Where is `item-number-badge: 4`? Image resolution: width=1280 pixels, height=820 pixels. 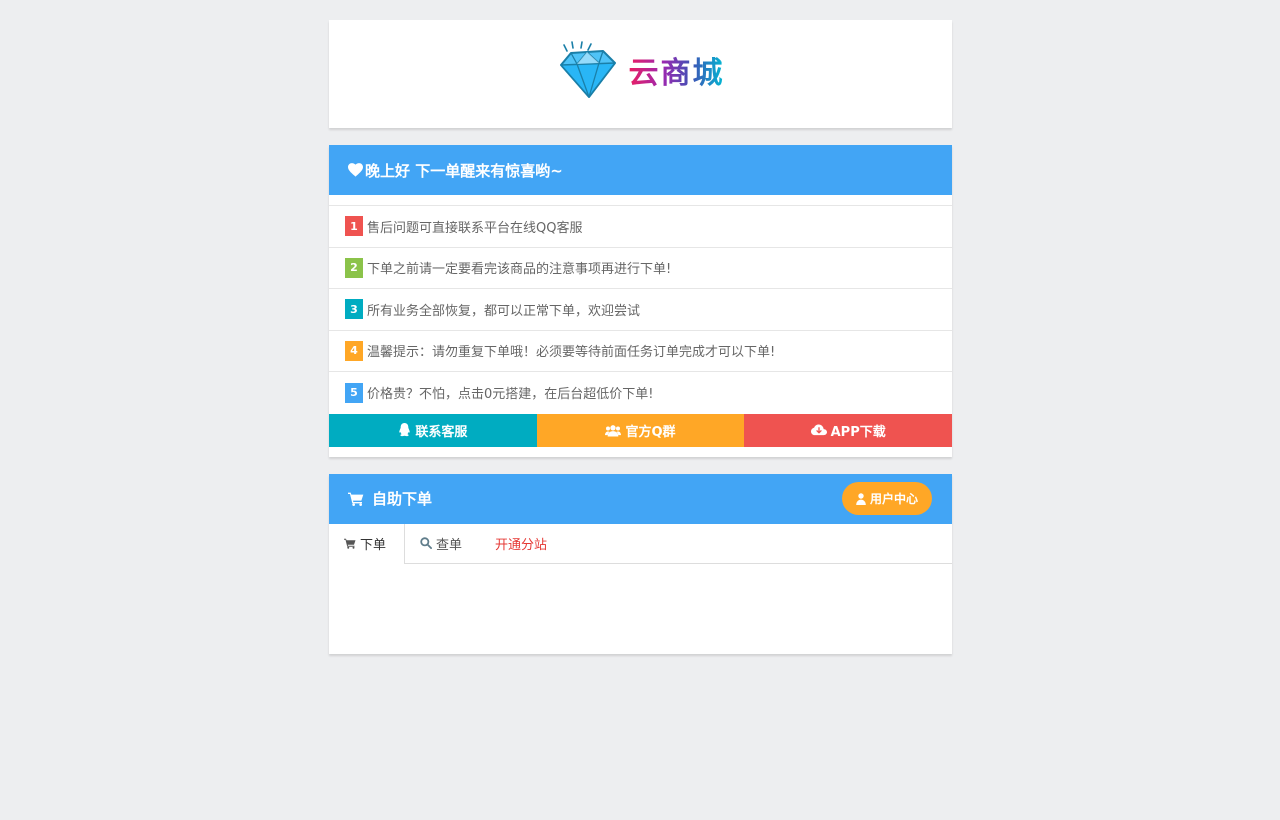
item-number-badge: 4 is located at coordinates (354, 350).